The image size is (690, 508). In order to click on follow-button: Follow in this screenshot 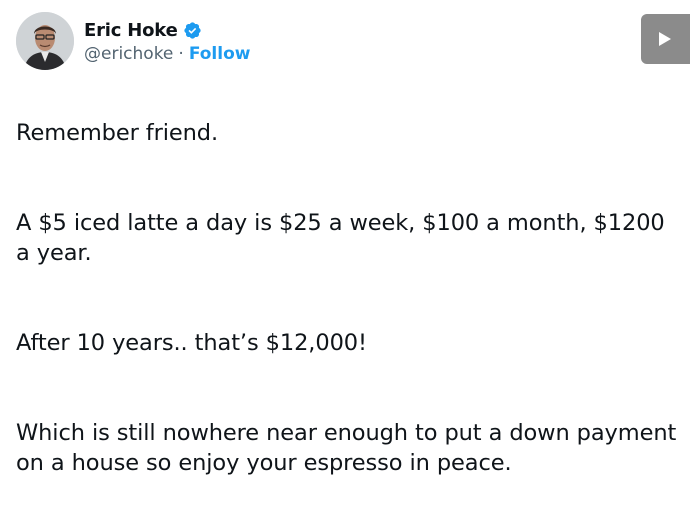, I will do `click(220, 54)`.